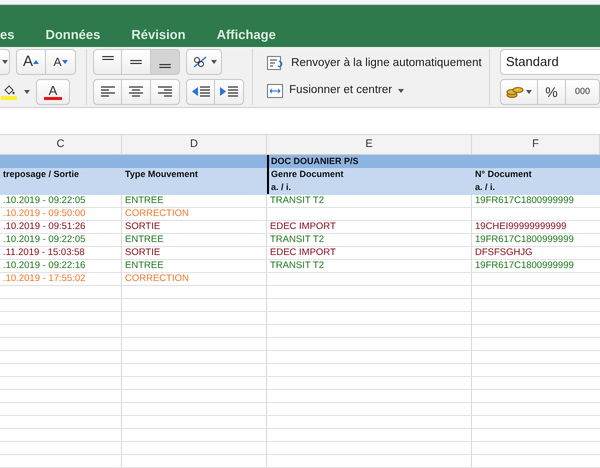 The image size is (600, 468). Describe the element at coordinates (165, 66) in the screenshot. I see `align-bottom-icon` at that location.